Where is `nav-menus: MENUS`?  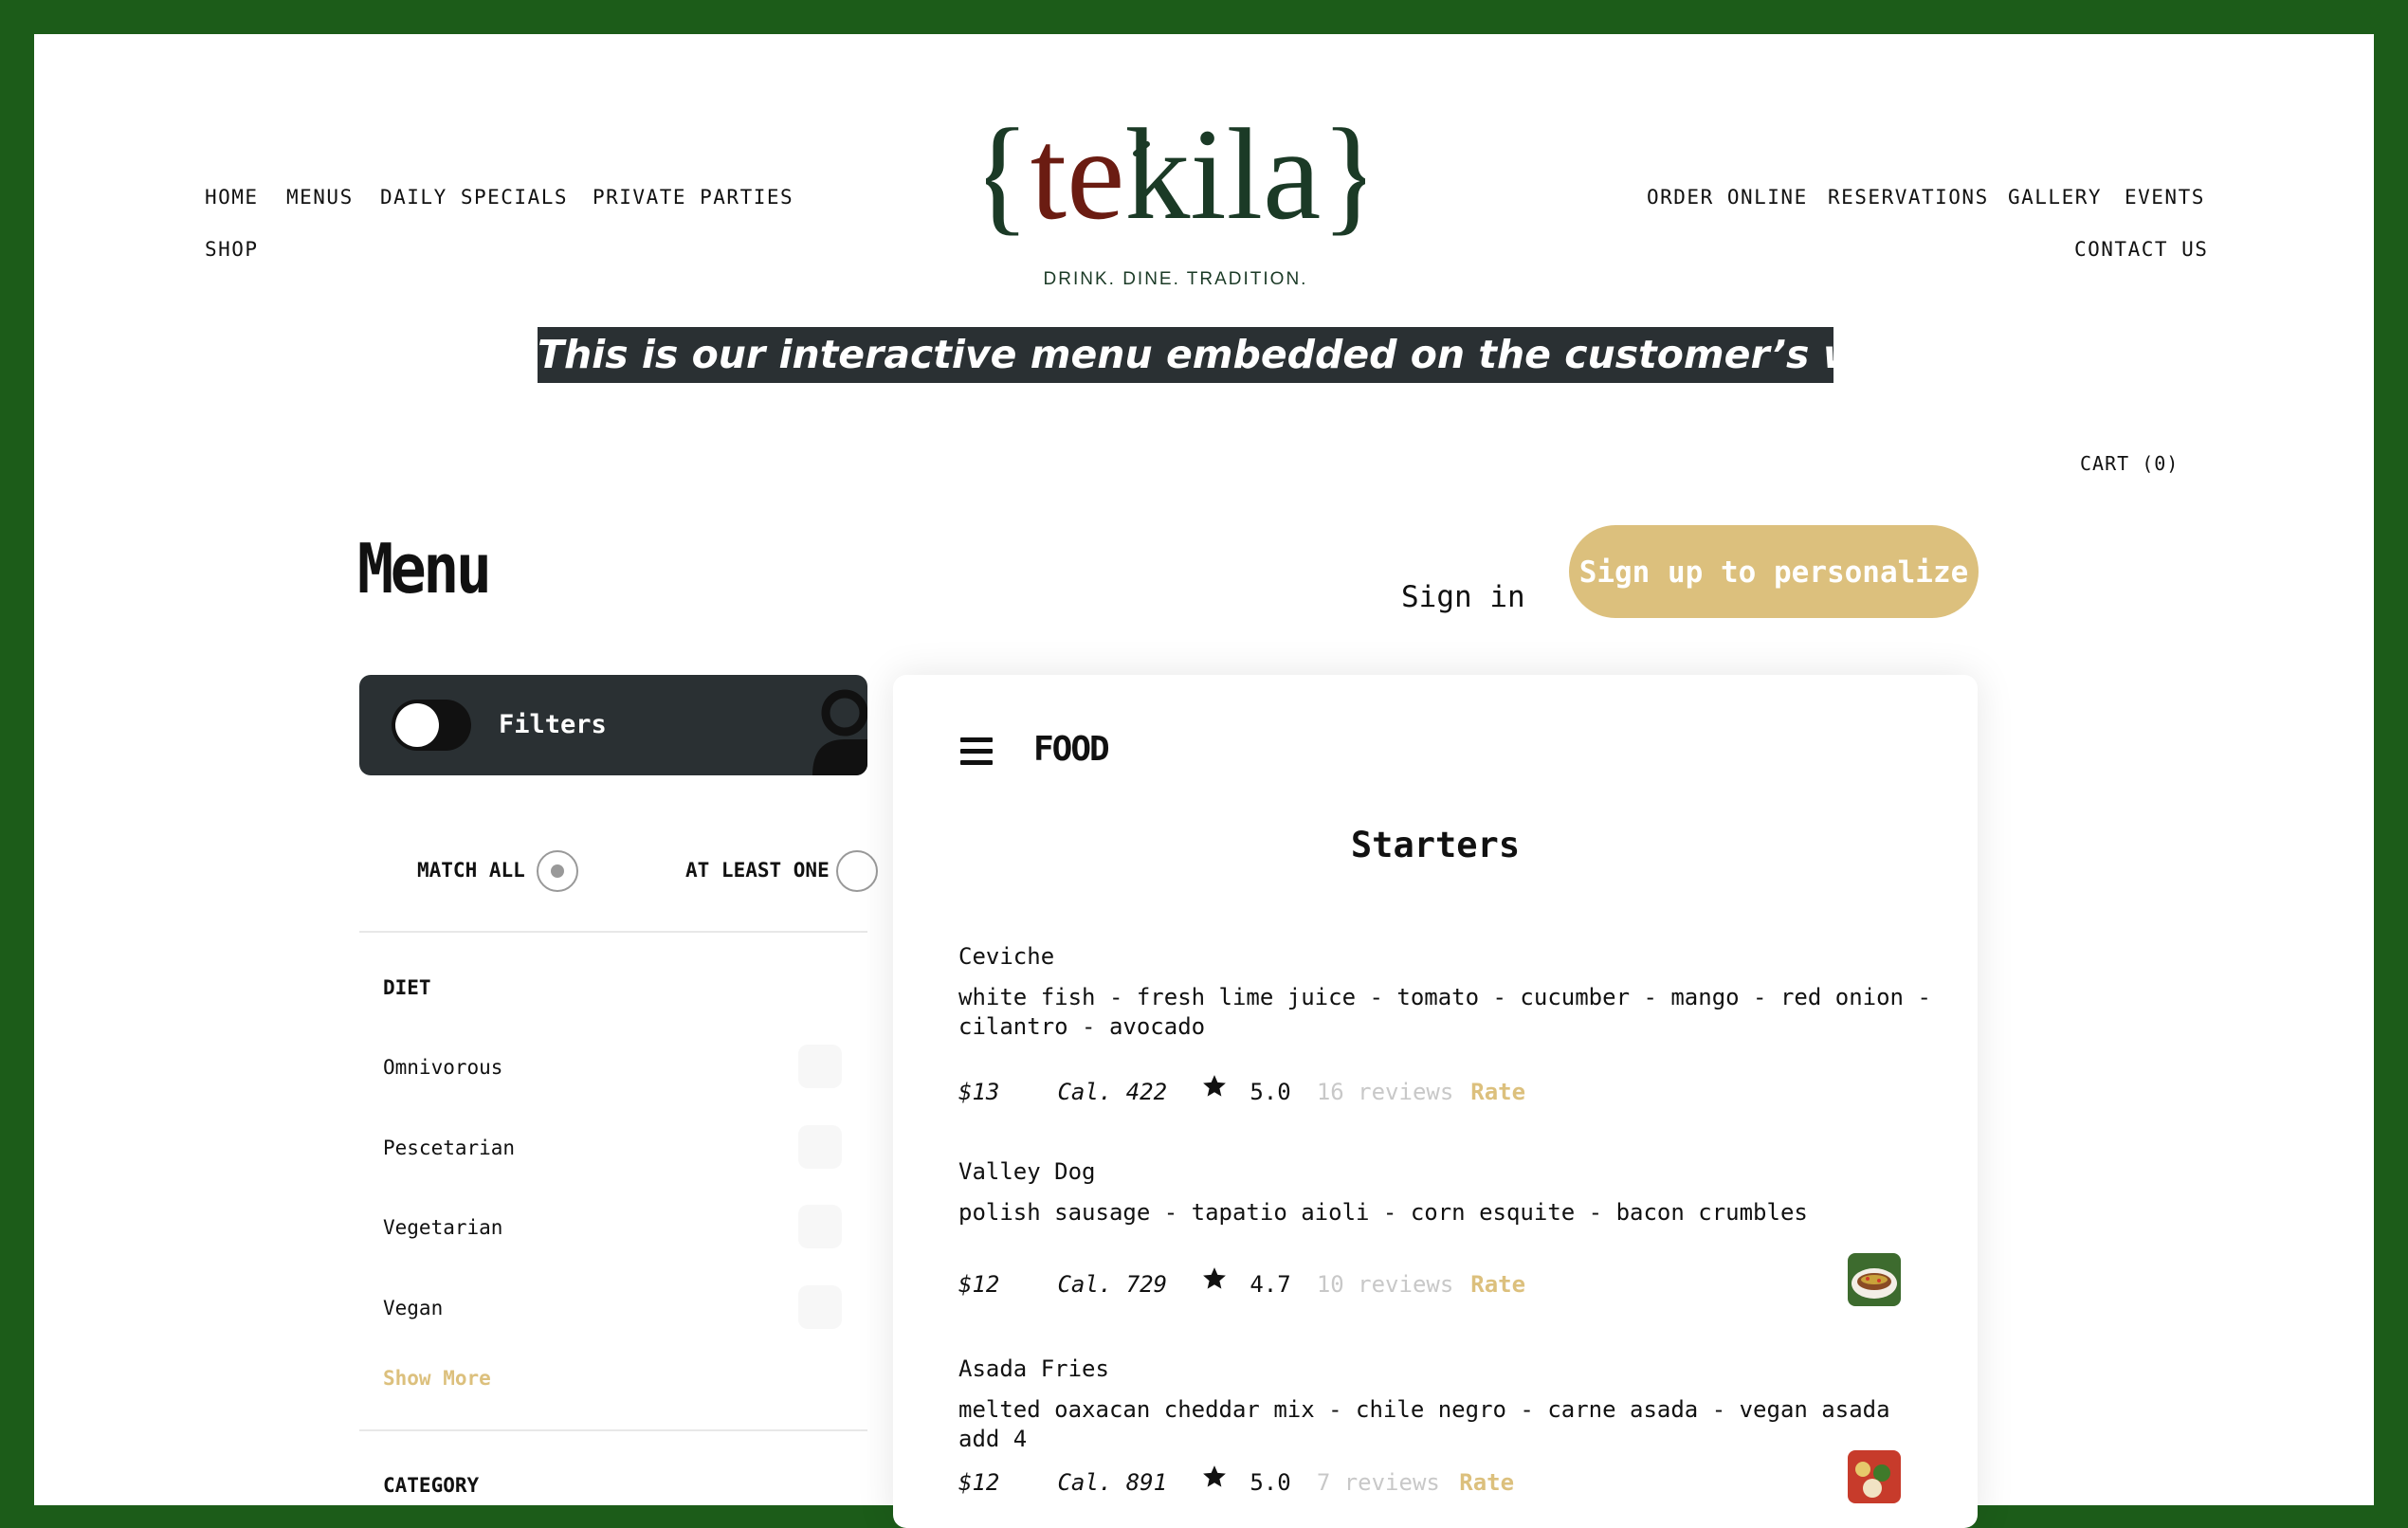
nav-menus: MENUS is located at coordinates (320, 197).